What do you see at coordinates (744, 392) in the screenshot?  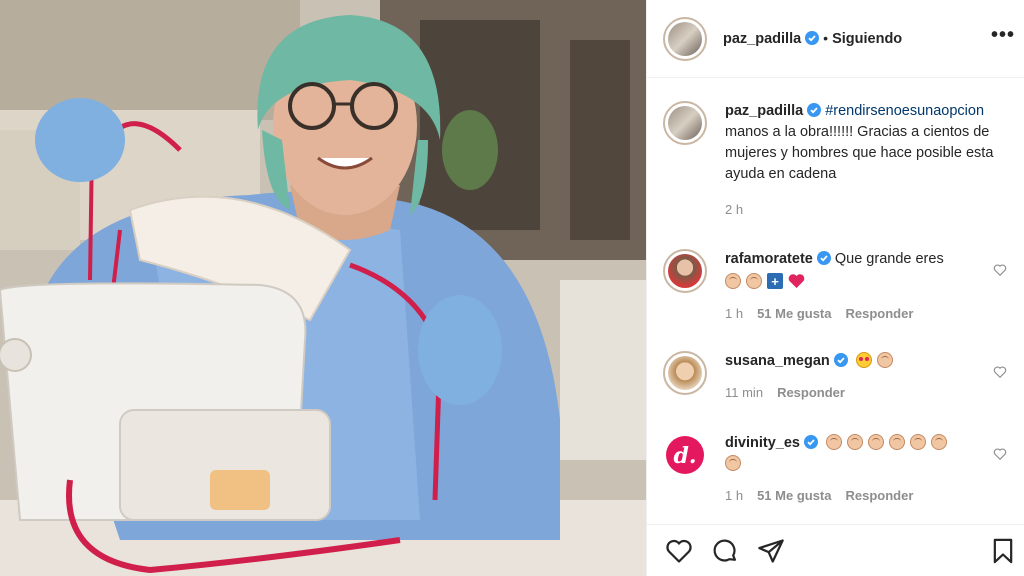 I see `comment-time: 11 min` at bounding box center [744, 392].